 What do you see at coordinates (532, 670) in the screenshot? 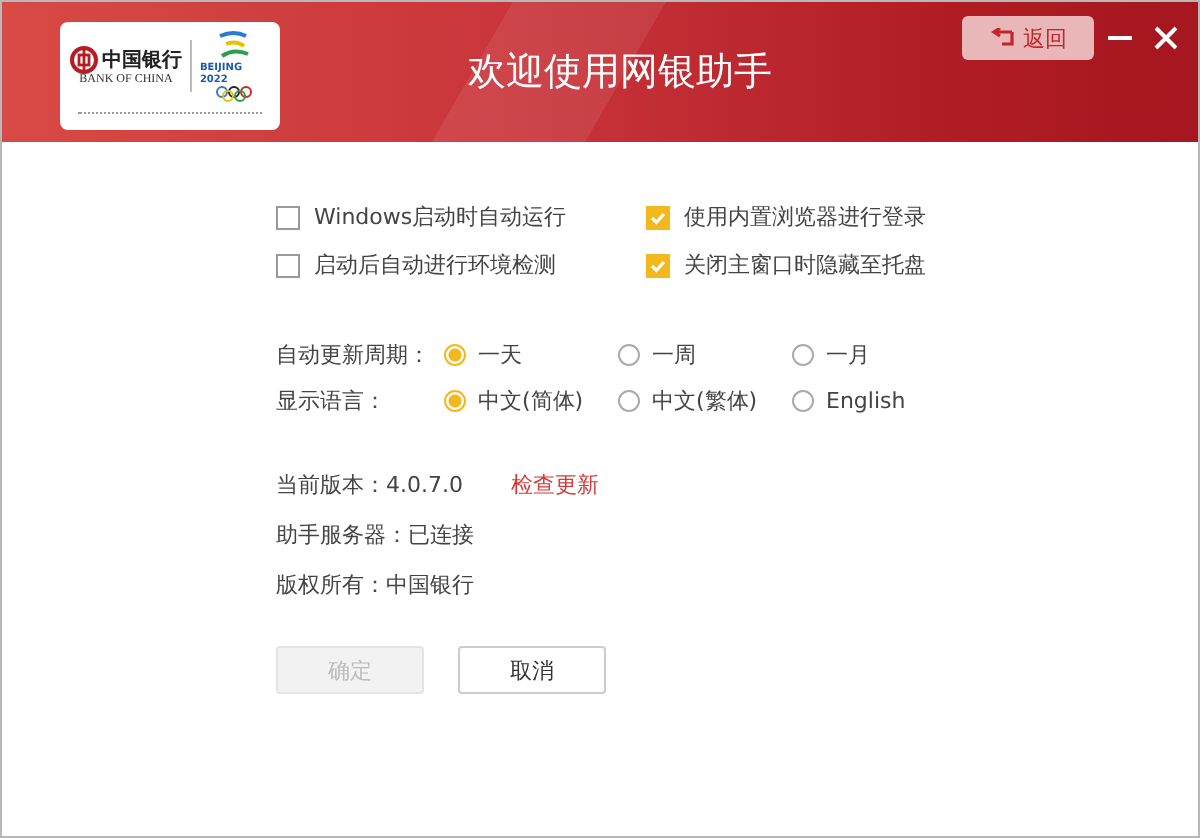
I see `cancel-button: 取消` at bounding box center [532, 670].